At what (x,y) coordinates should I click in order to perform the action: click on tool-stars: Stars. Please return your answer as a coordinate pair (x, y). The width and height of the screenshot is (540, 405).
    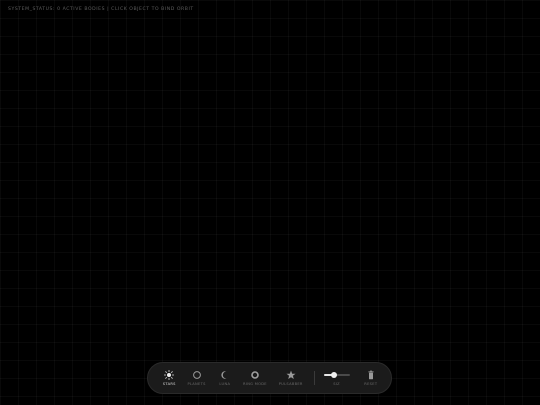
    Looking at the image, I should click on (169, 378).